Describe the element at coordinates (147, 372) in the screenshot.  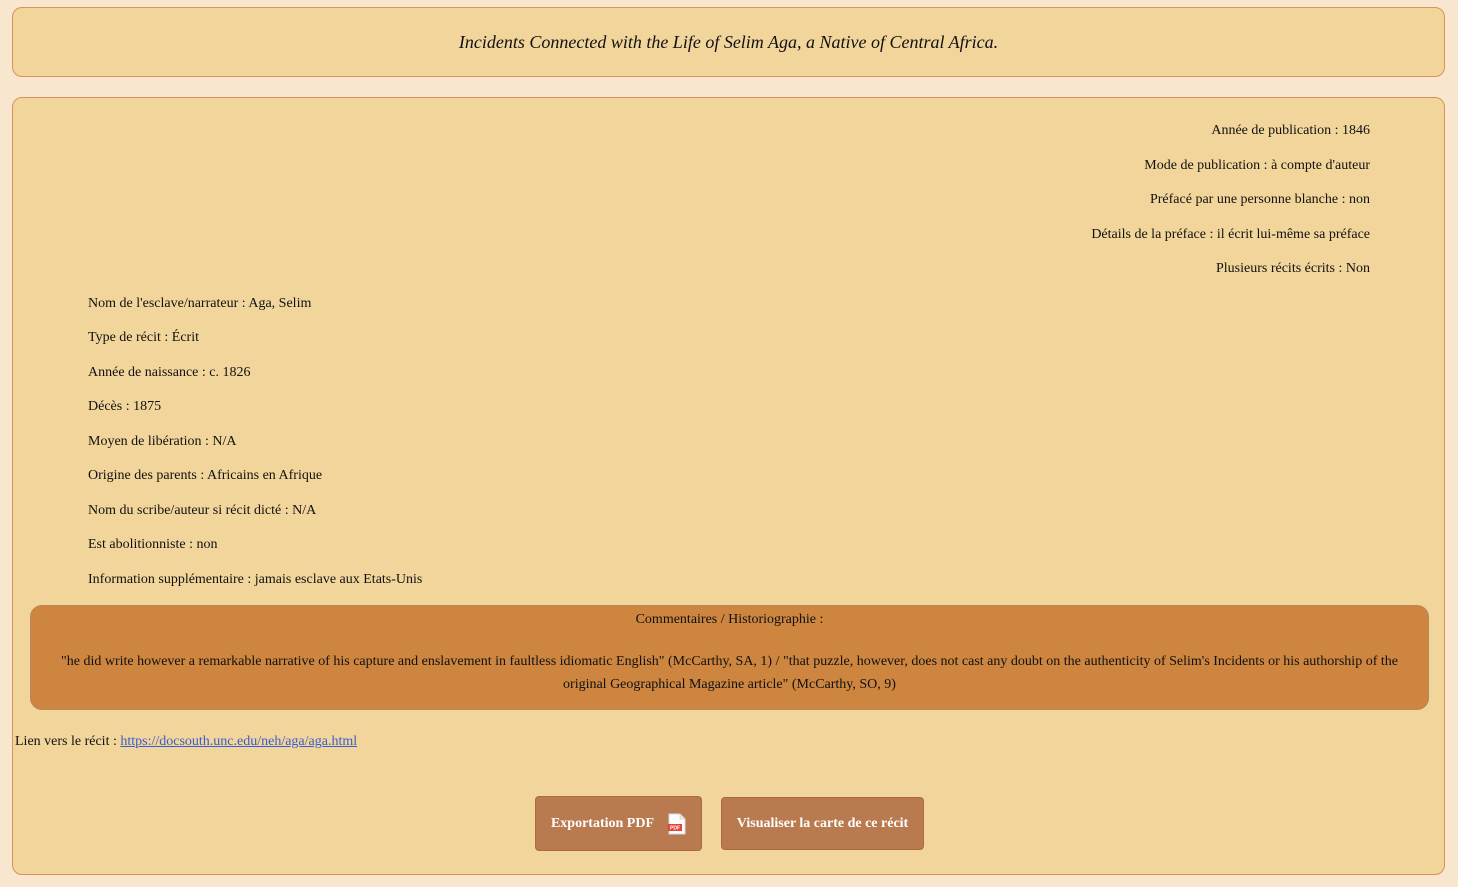
I see `field-label: Année de naissance :` at that location.